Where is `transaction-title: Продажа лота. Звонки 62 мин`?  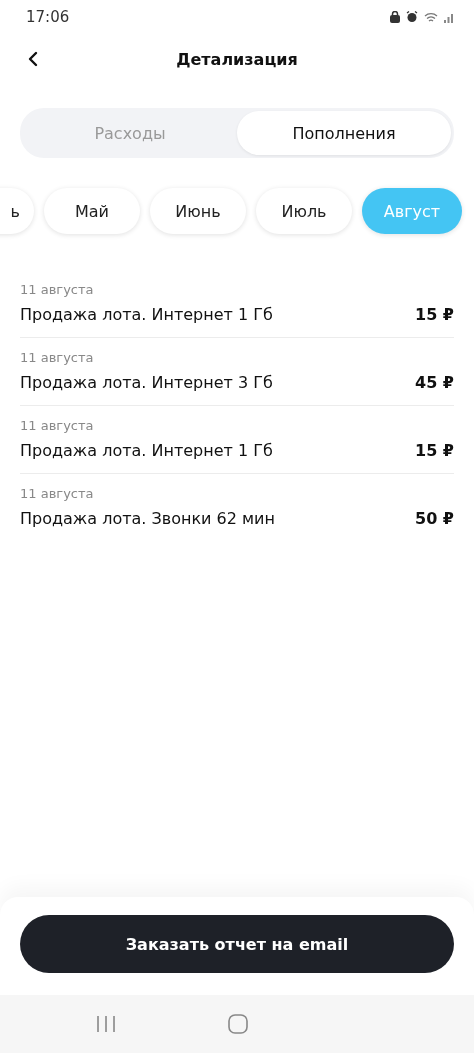
transaction-title: Продажа лота. Звонки 62 мин is located at coordinates (147, 518).